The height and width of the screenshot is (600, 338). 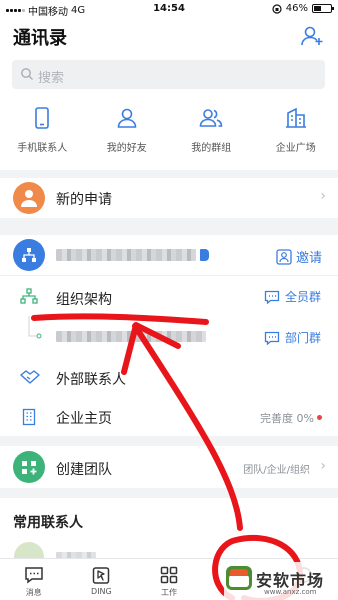 I want to click on search-section: 搜索, so click(x=169, y=75).